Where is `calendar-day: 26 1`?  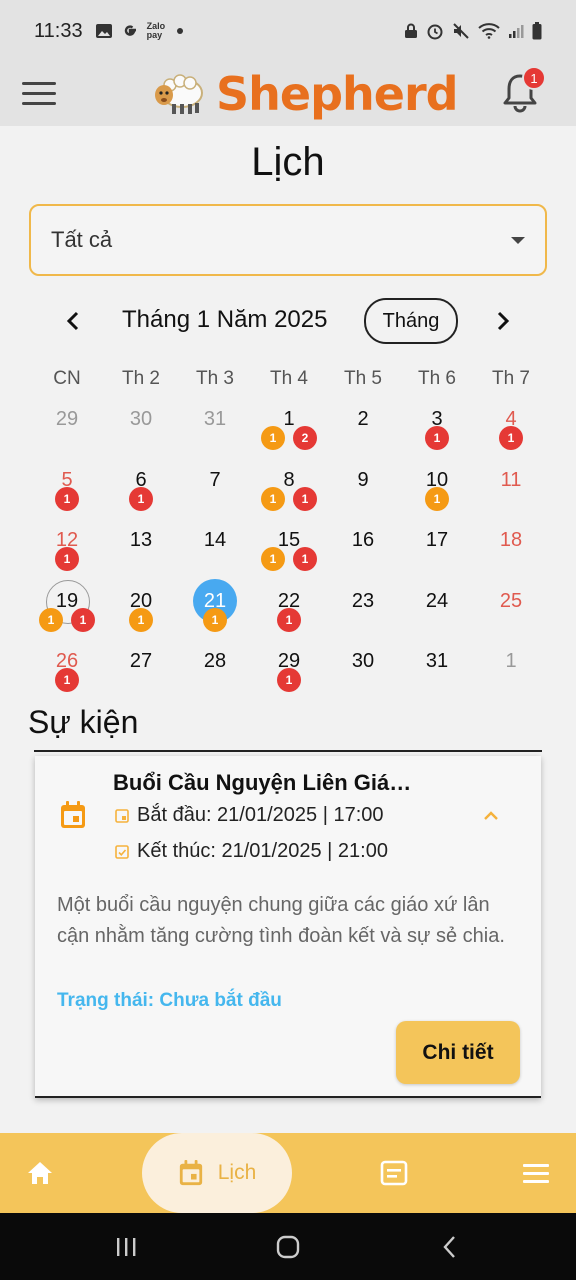 calendar-day: 26 1 is located at coordinates (67, 670).